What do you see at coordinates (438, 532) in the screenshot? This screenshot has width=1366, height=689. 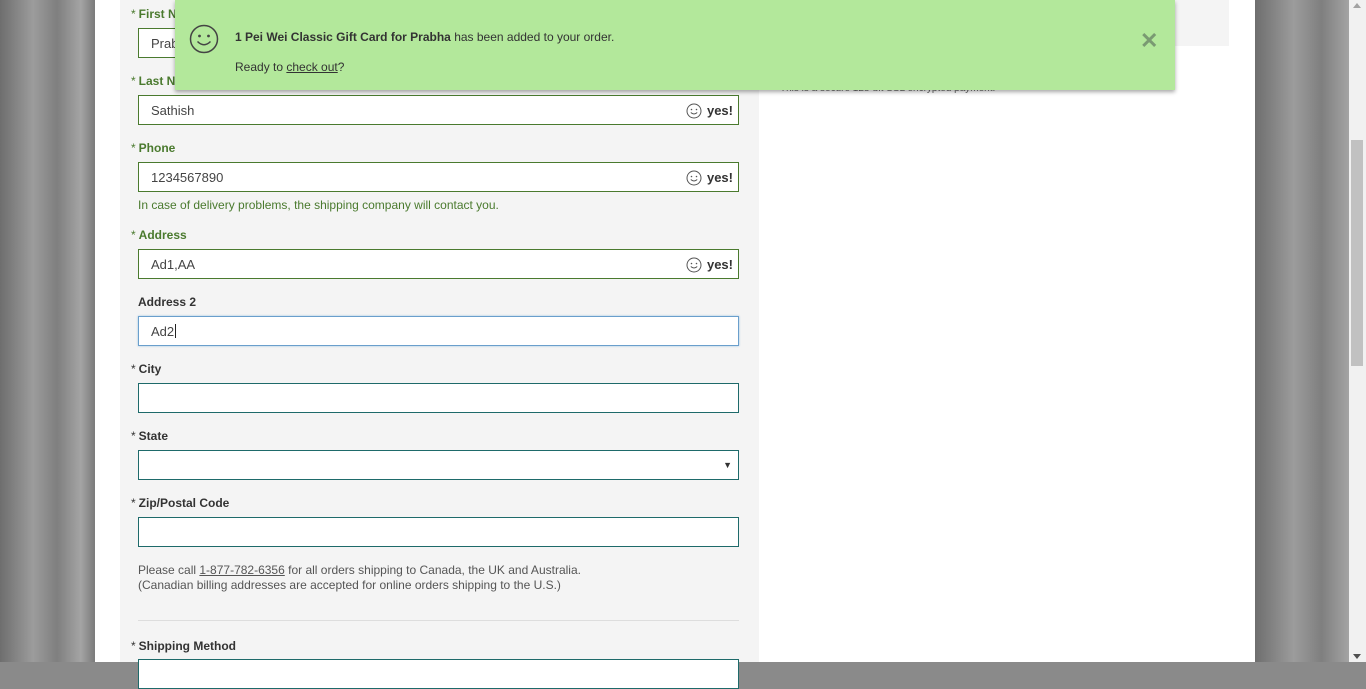 I see `zip-input` at bounding box center [438, 532].